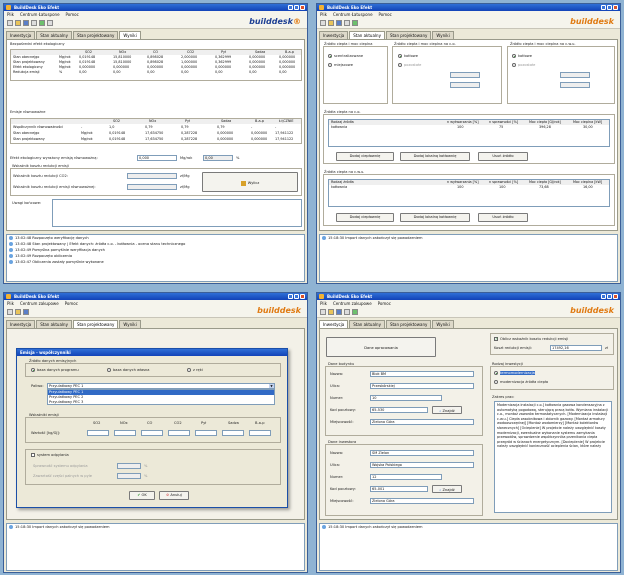 This screenshot has height=575, width=624. I want to click on grid-row: kotłownia 100 75 396,28 30,00, so click(469, 127).